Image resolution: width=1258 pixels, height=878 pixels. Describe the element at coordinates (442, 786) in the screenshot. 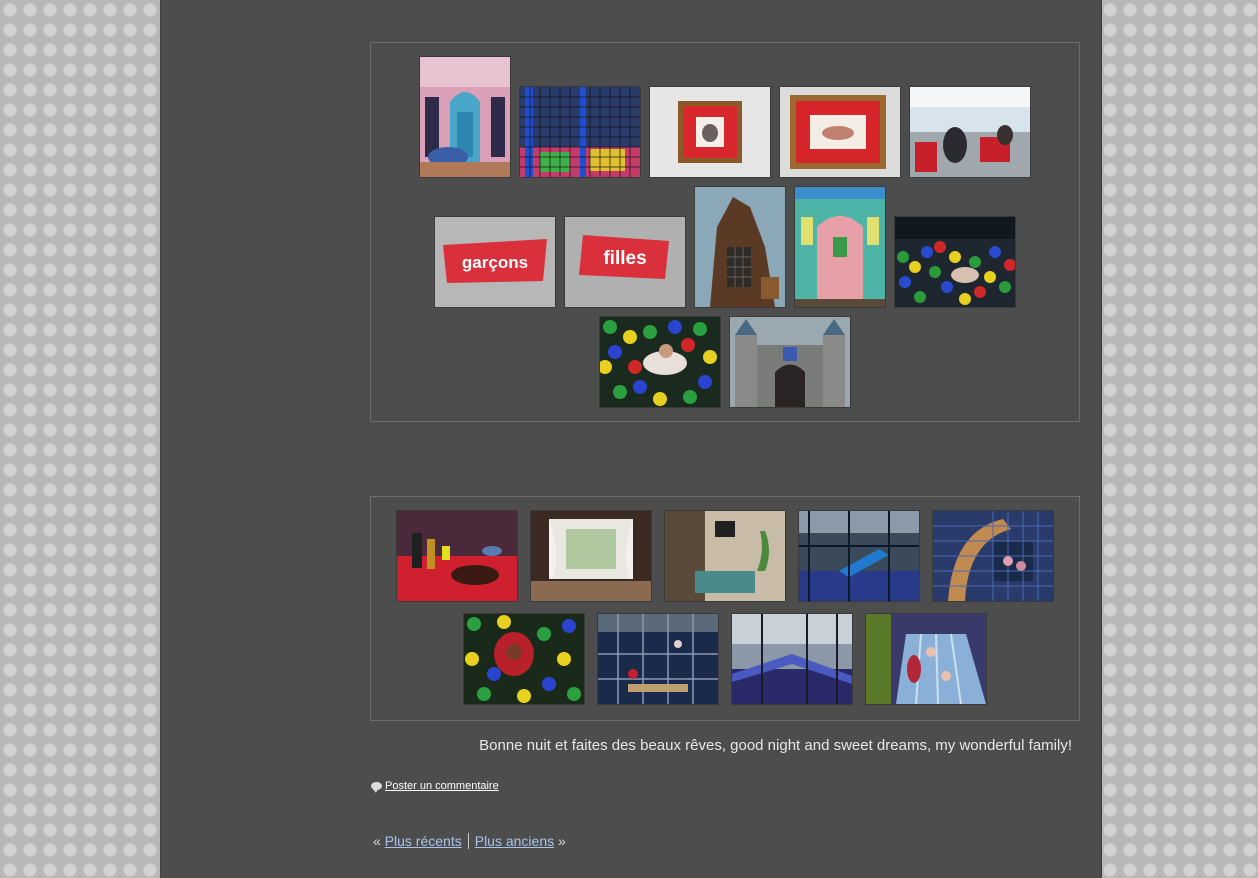

I see `post-comment-label: Poster un commentaire` at that location.